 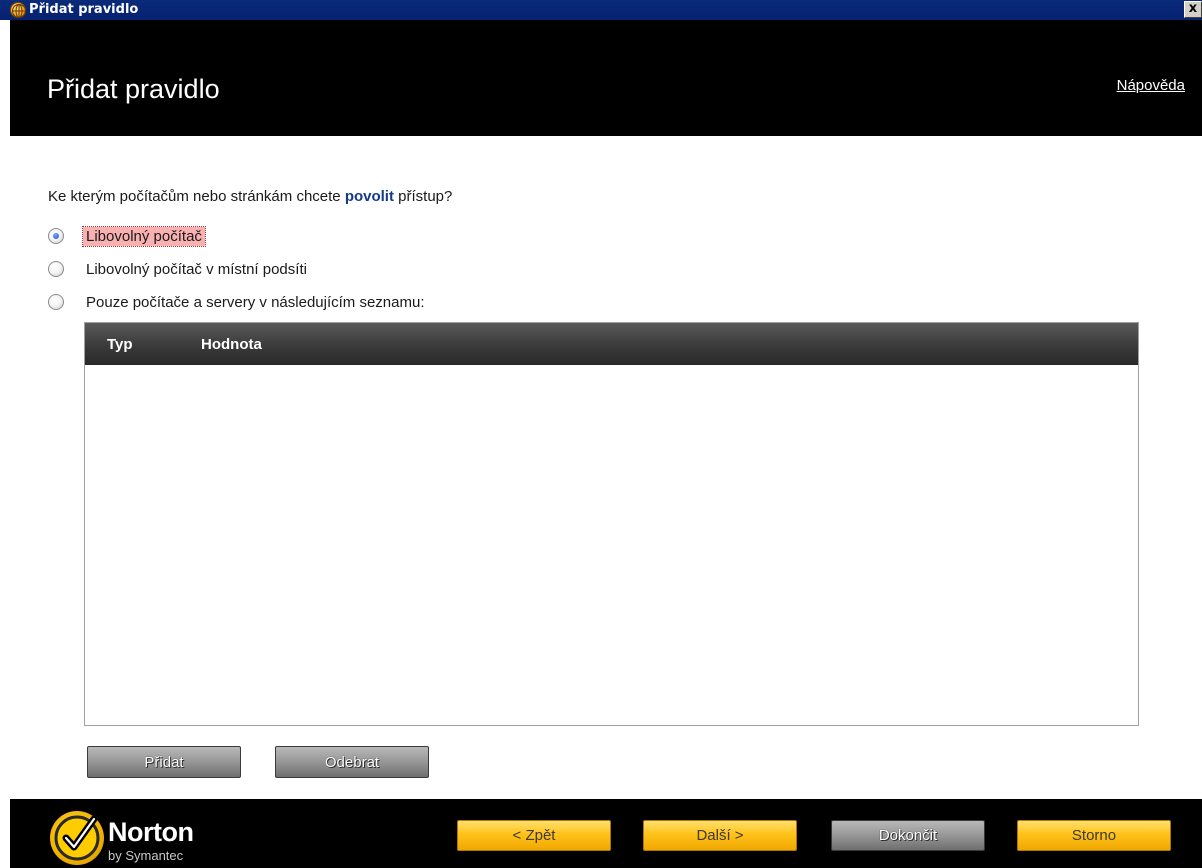 What do you see at coordinates (423, 196) in the screenshot?
I see `question-after: přístup?` at bounding box center [423, 196].